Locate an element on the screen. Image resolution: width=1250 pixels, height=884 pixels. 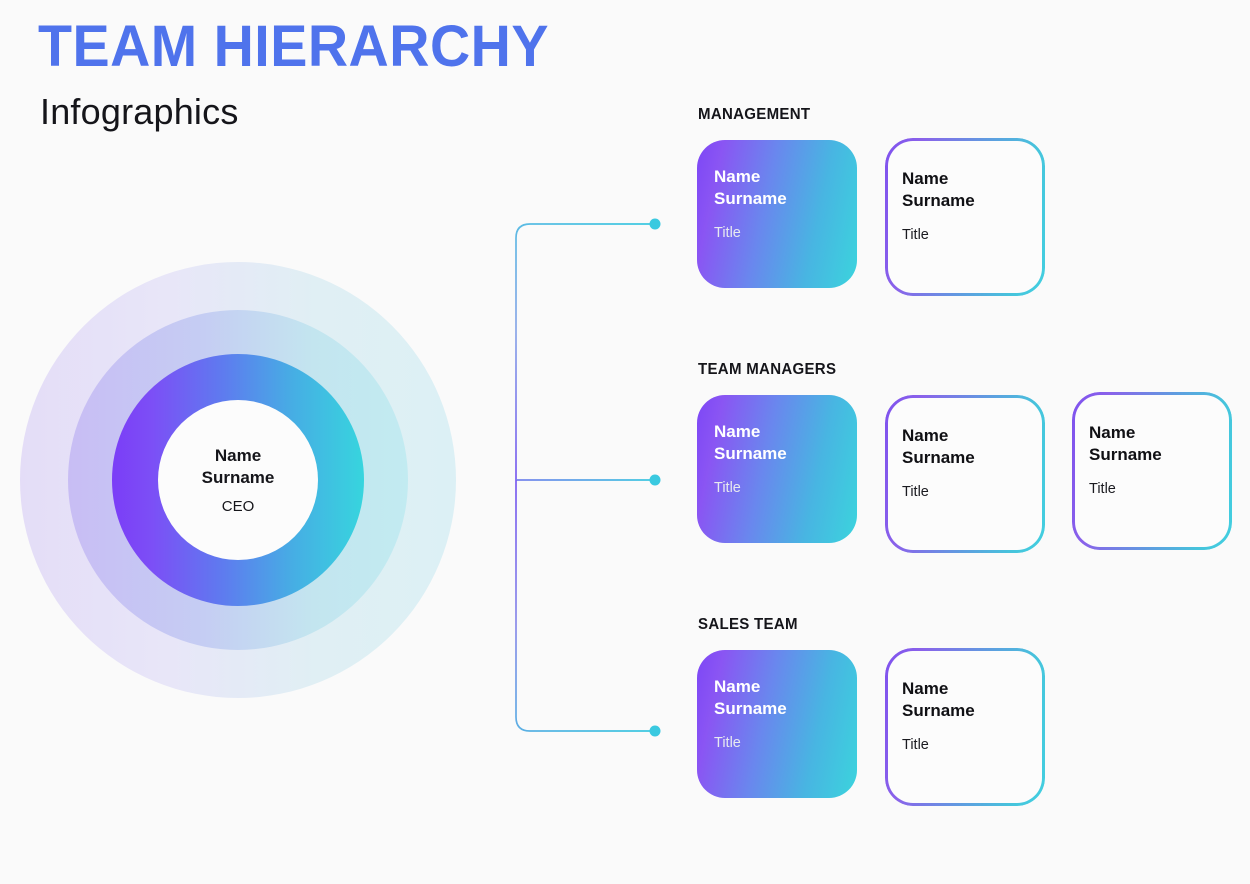
ceo-node: Name Surname CEO is located at coordinates (238, 480).